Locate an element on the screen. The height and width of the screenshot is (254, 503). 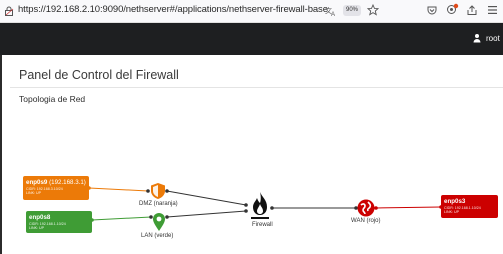
wan-label: WAN (rojo) is located at coordinates (366, 221).